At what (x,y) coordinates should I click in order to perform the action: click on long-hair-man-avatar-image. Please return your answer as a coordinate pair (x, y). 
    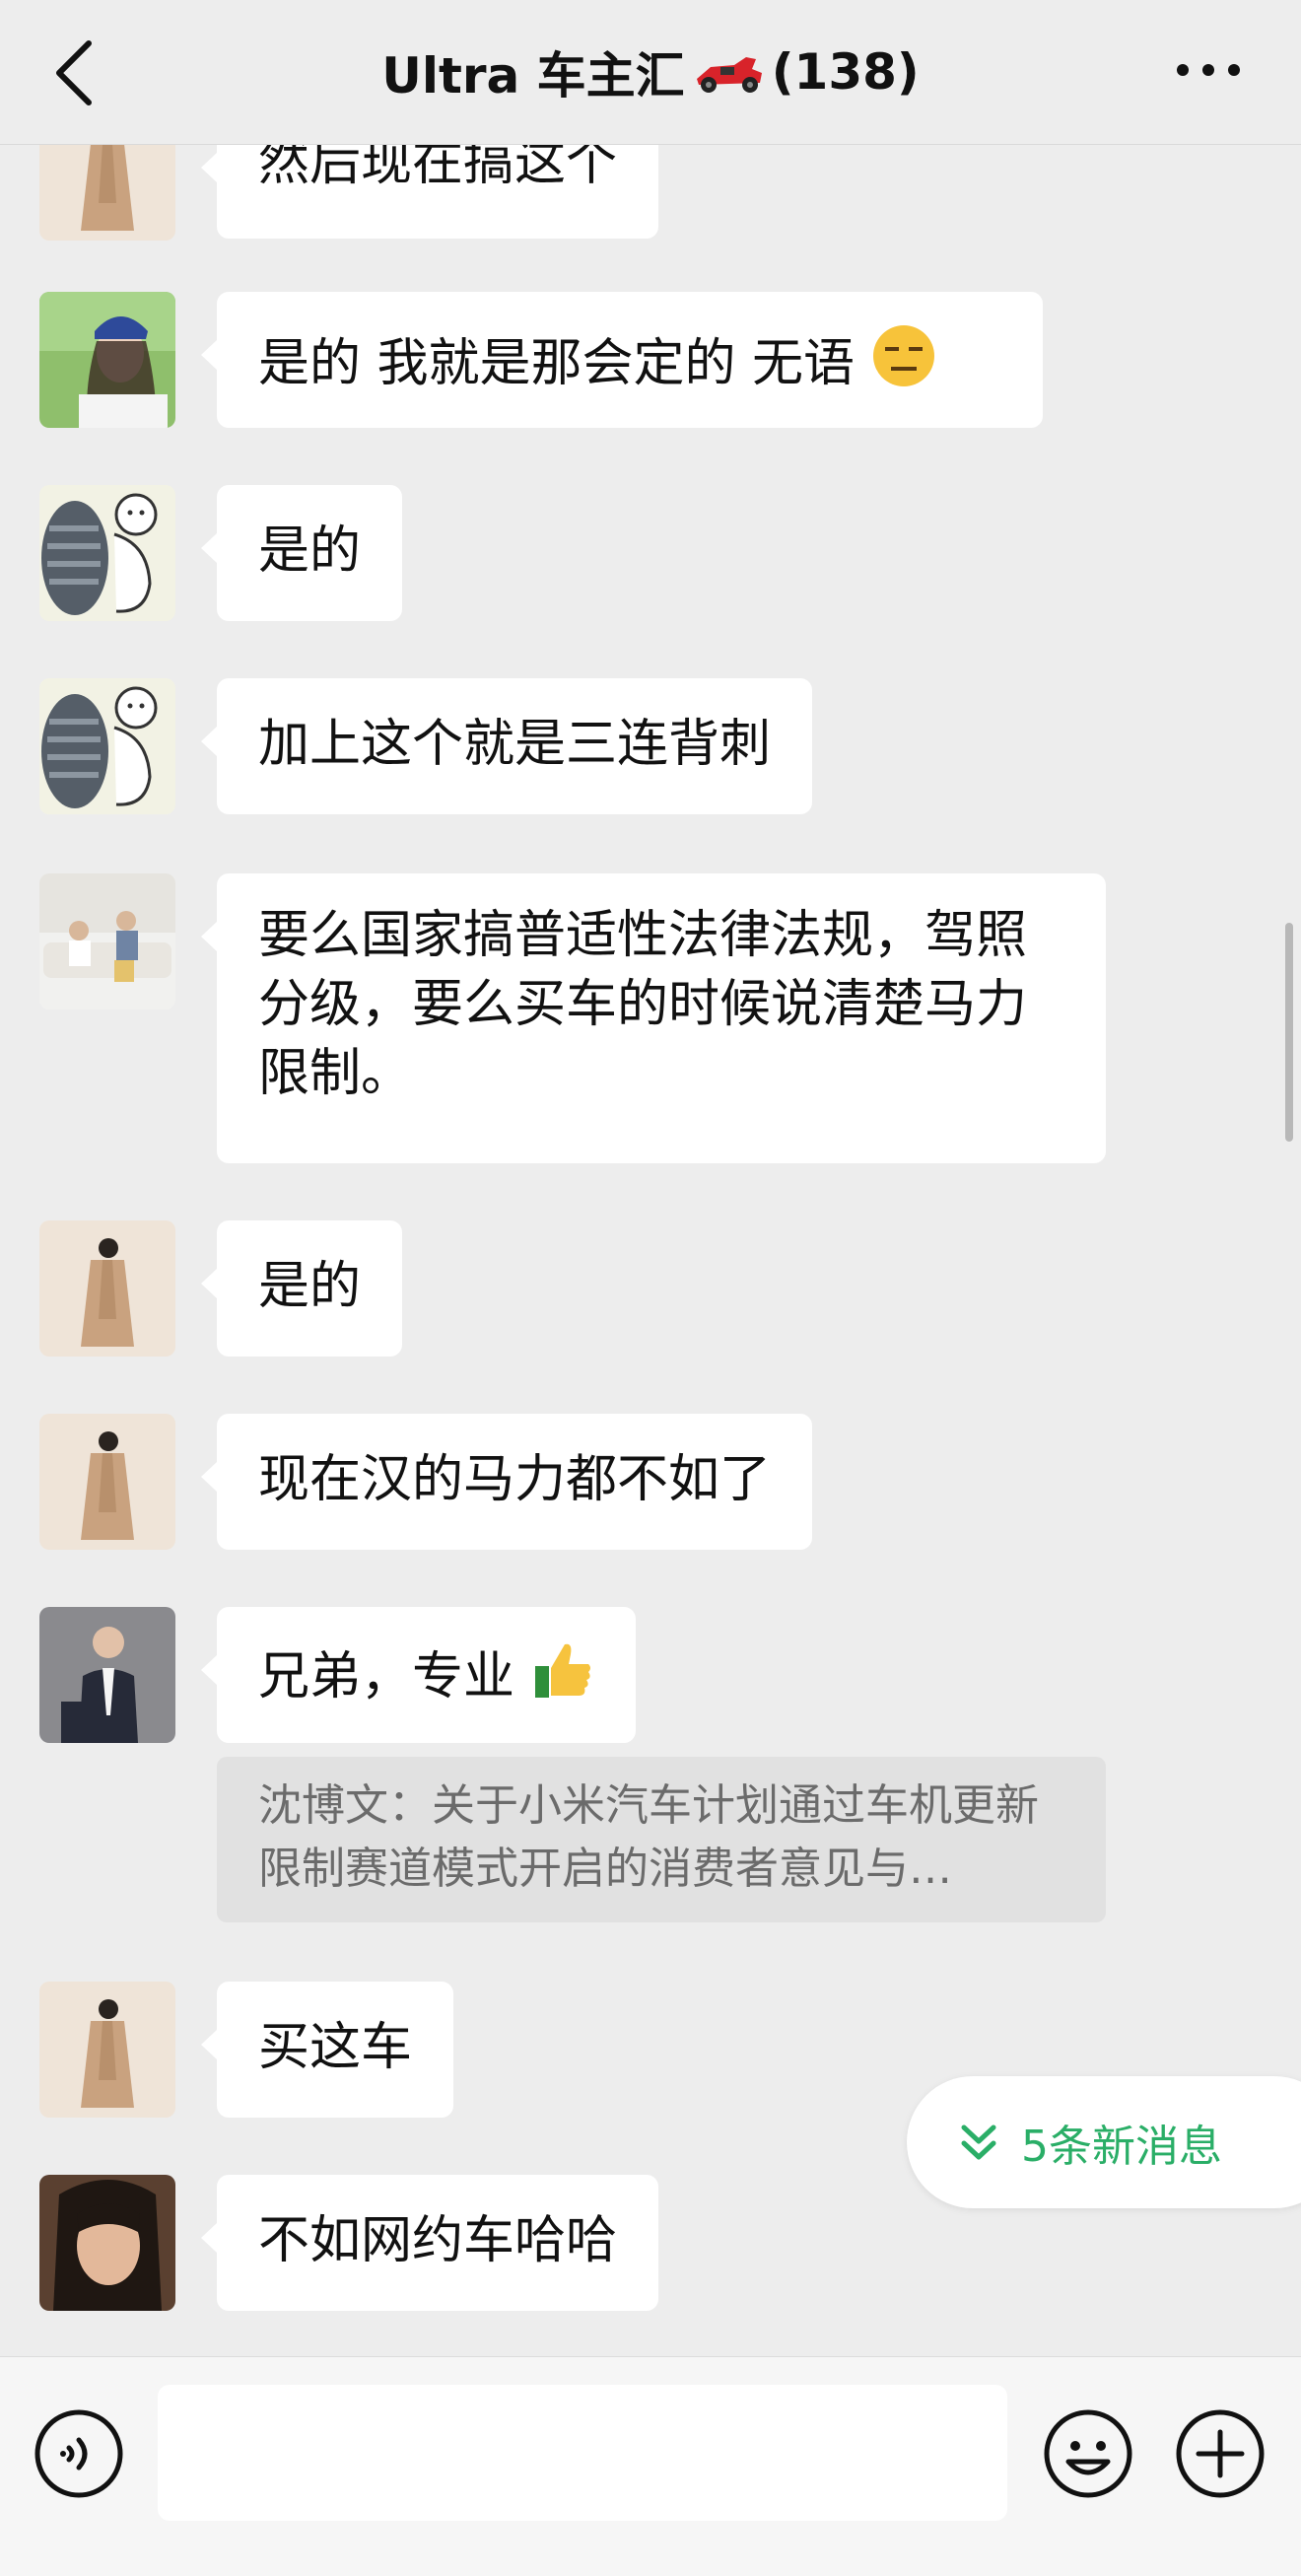
    Looking at the image, I should click on (107, 2243).